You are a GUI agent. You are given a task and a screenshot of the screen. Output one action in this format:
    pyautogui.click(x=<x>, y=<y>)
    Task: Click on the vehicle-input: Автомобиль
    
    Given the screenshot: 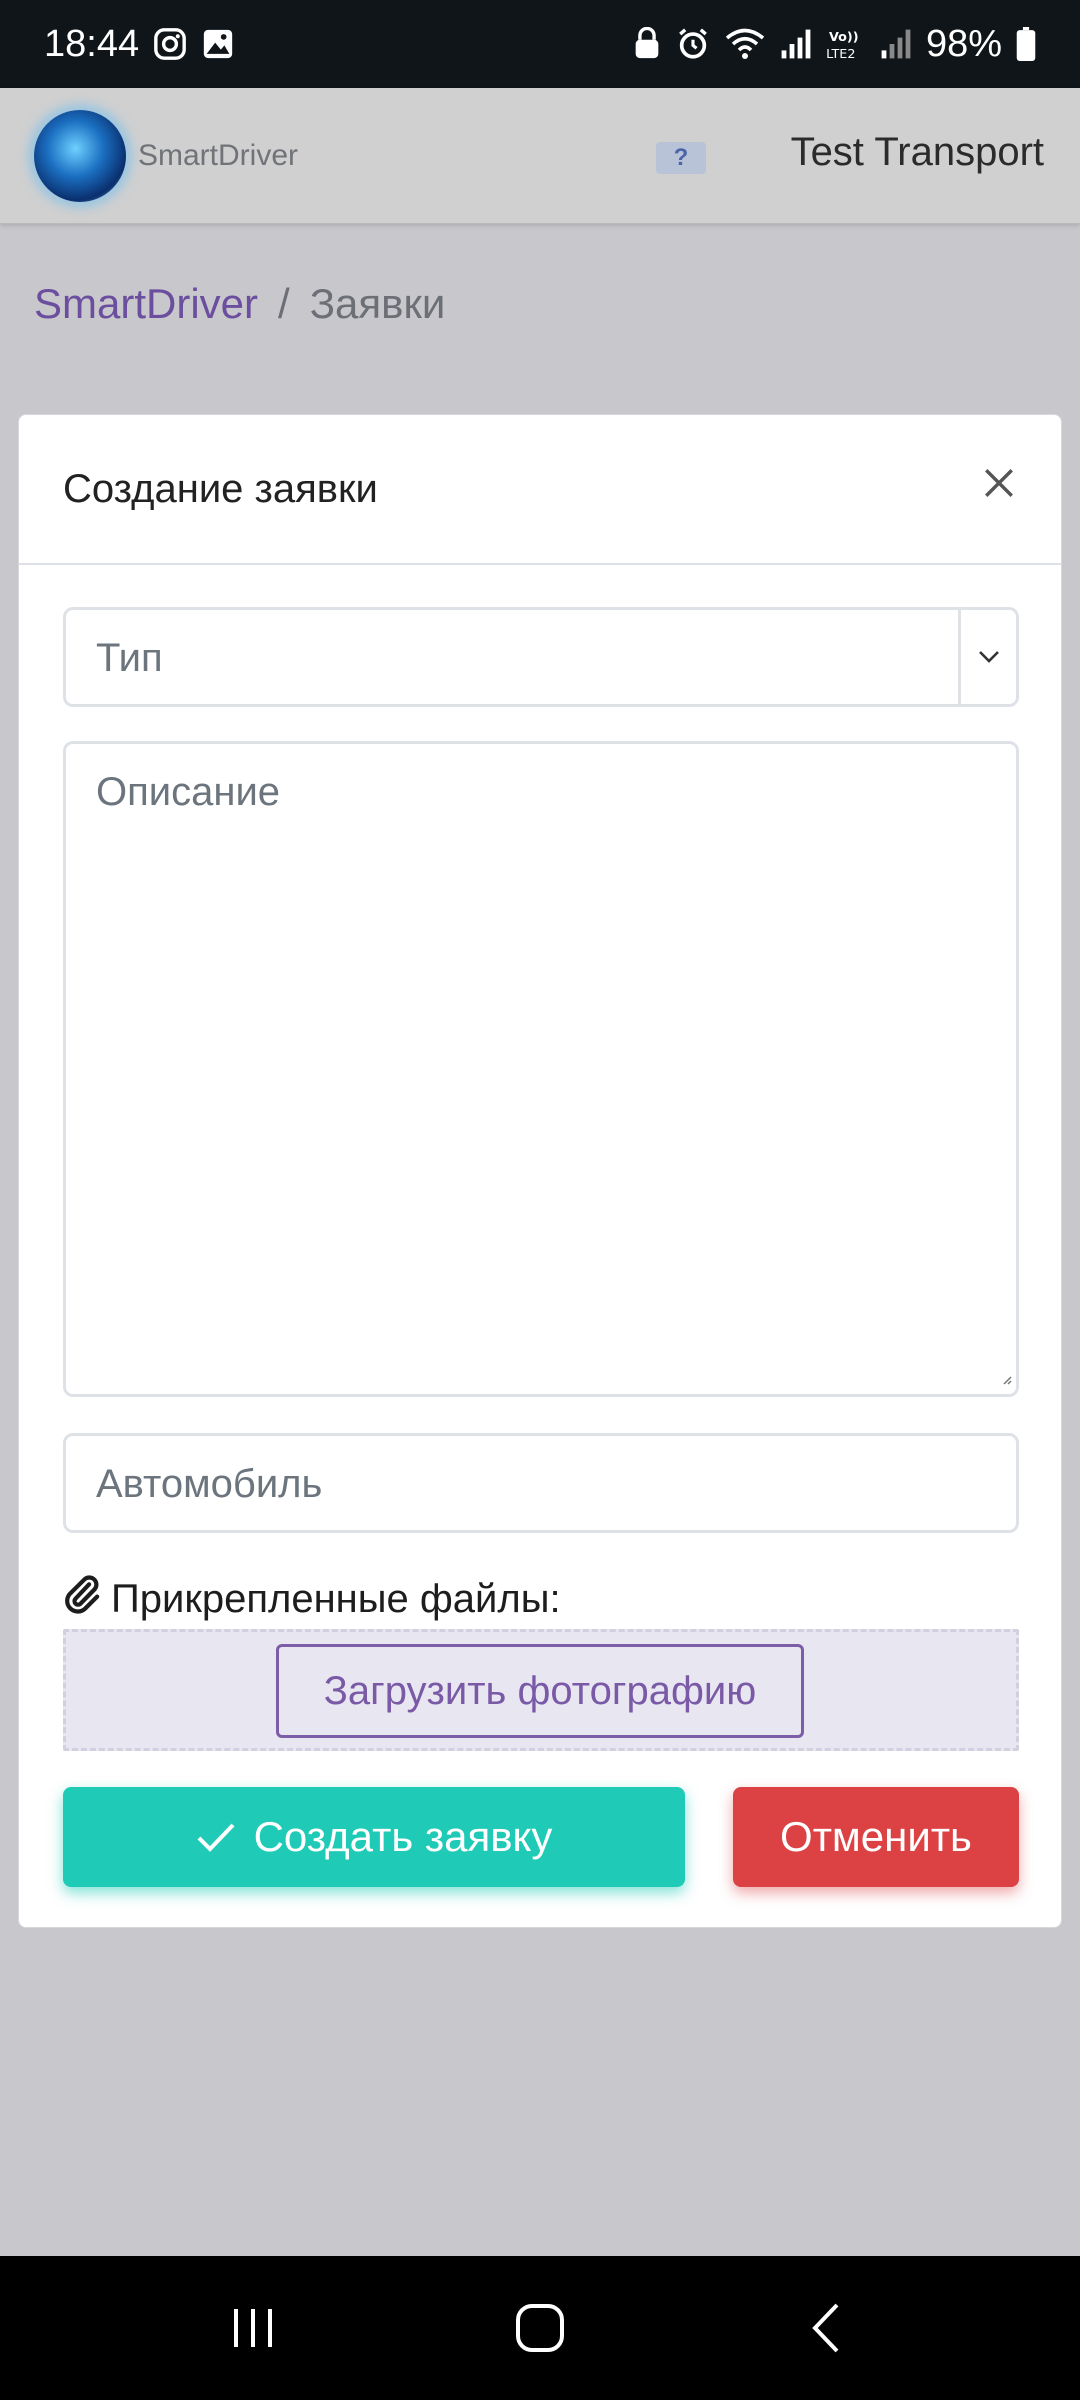 What is the action you would take?
    pyautogui.click(x=541, y=1483)
    